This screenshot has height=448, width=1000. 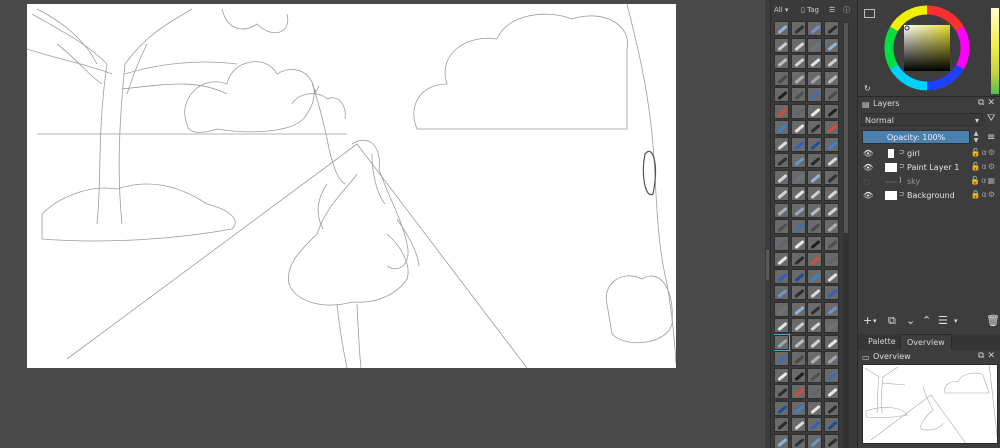 I want to click on layer-name: girl, so click(x=913, y=153).